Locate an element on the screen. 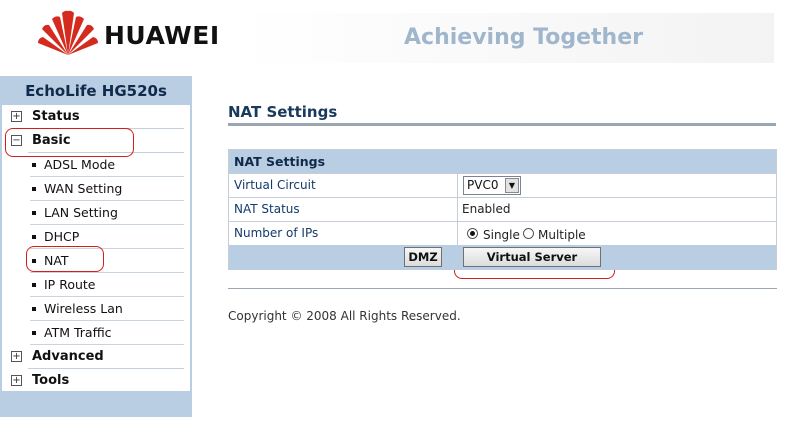  virtual-circuit-label: Virtual Circuit is located at coordinates (275, 185).